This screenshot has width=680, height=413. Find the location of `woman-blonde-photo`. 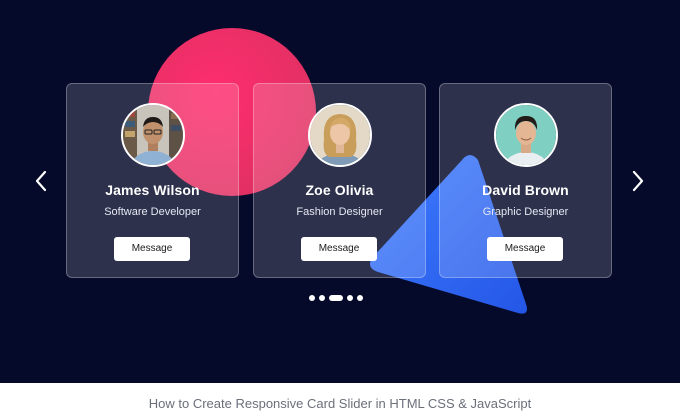

woman-blonde-photo is located at coordinates (340, 135).